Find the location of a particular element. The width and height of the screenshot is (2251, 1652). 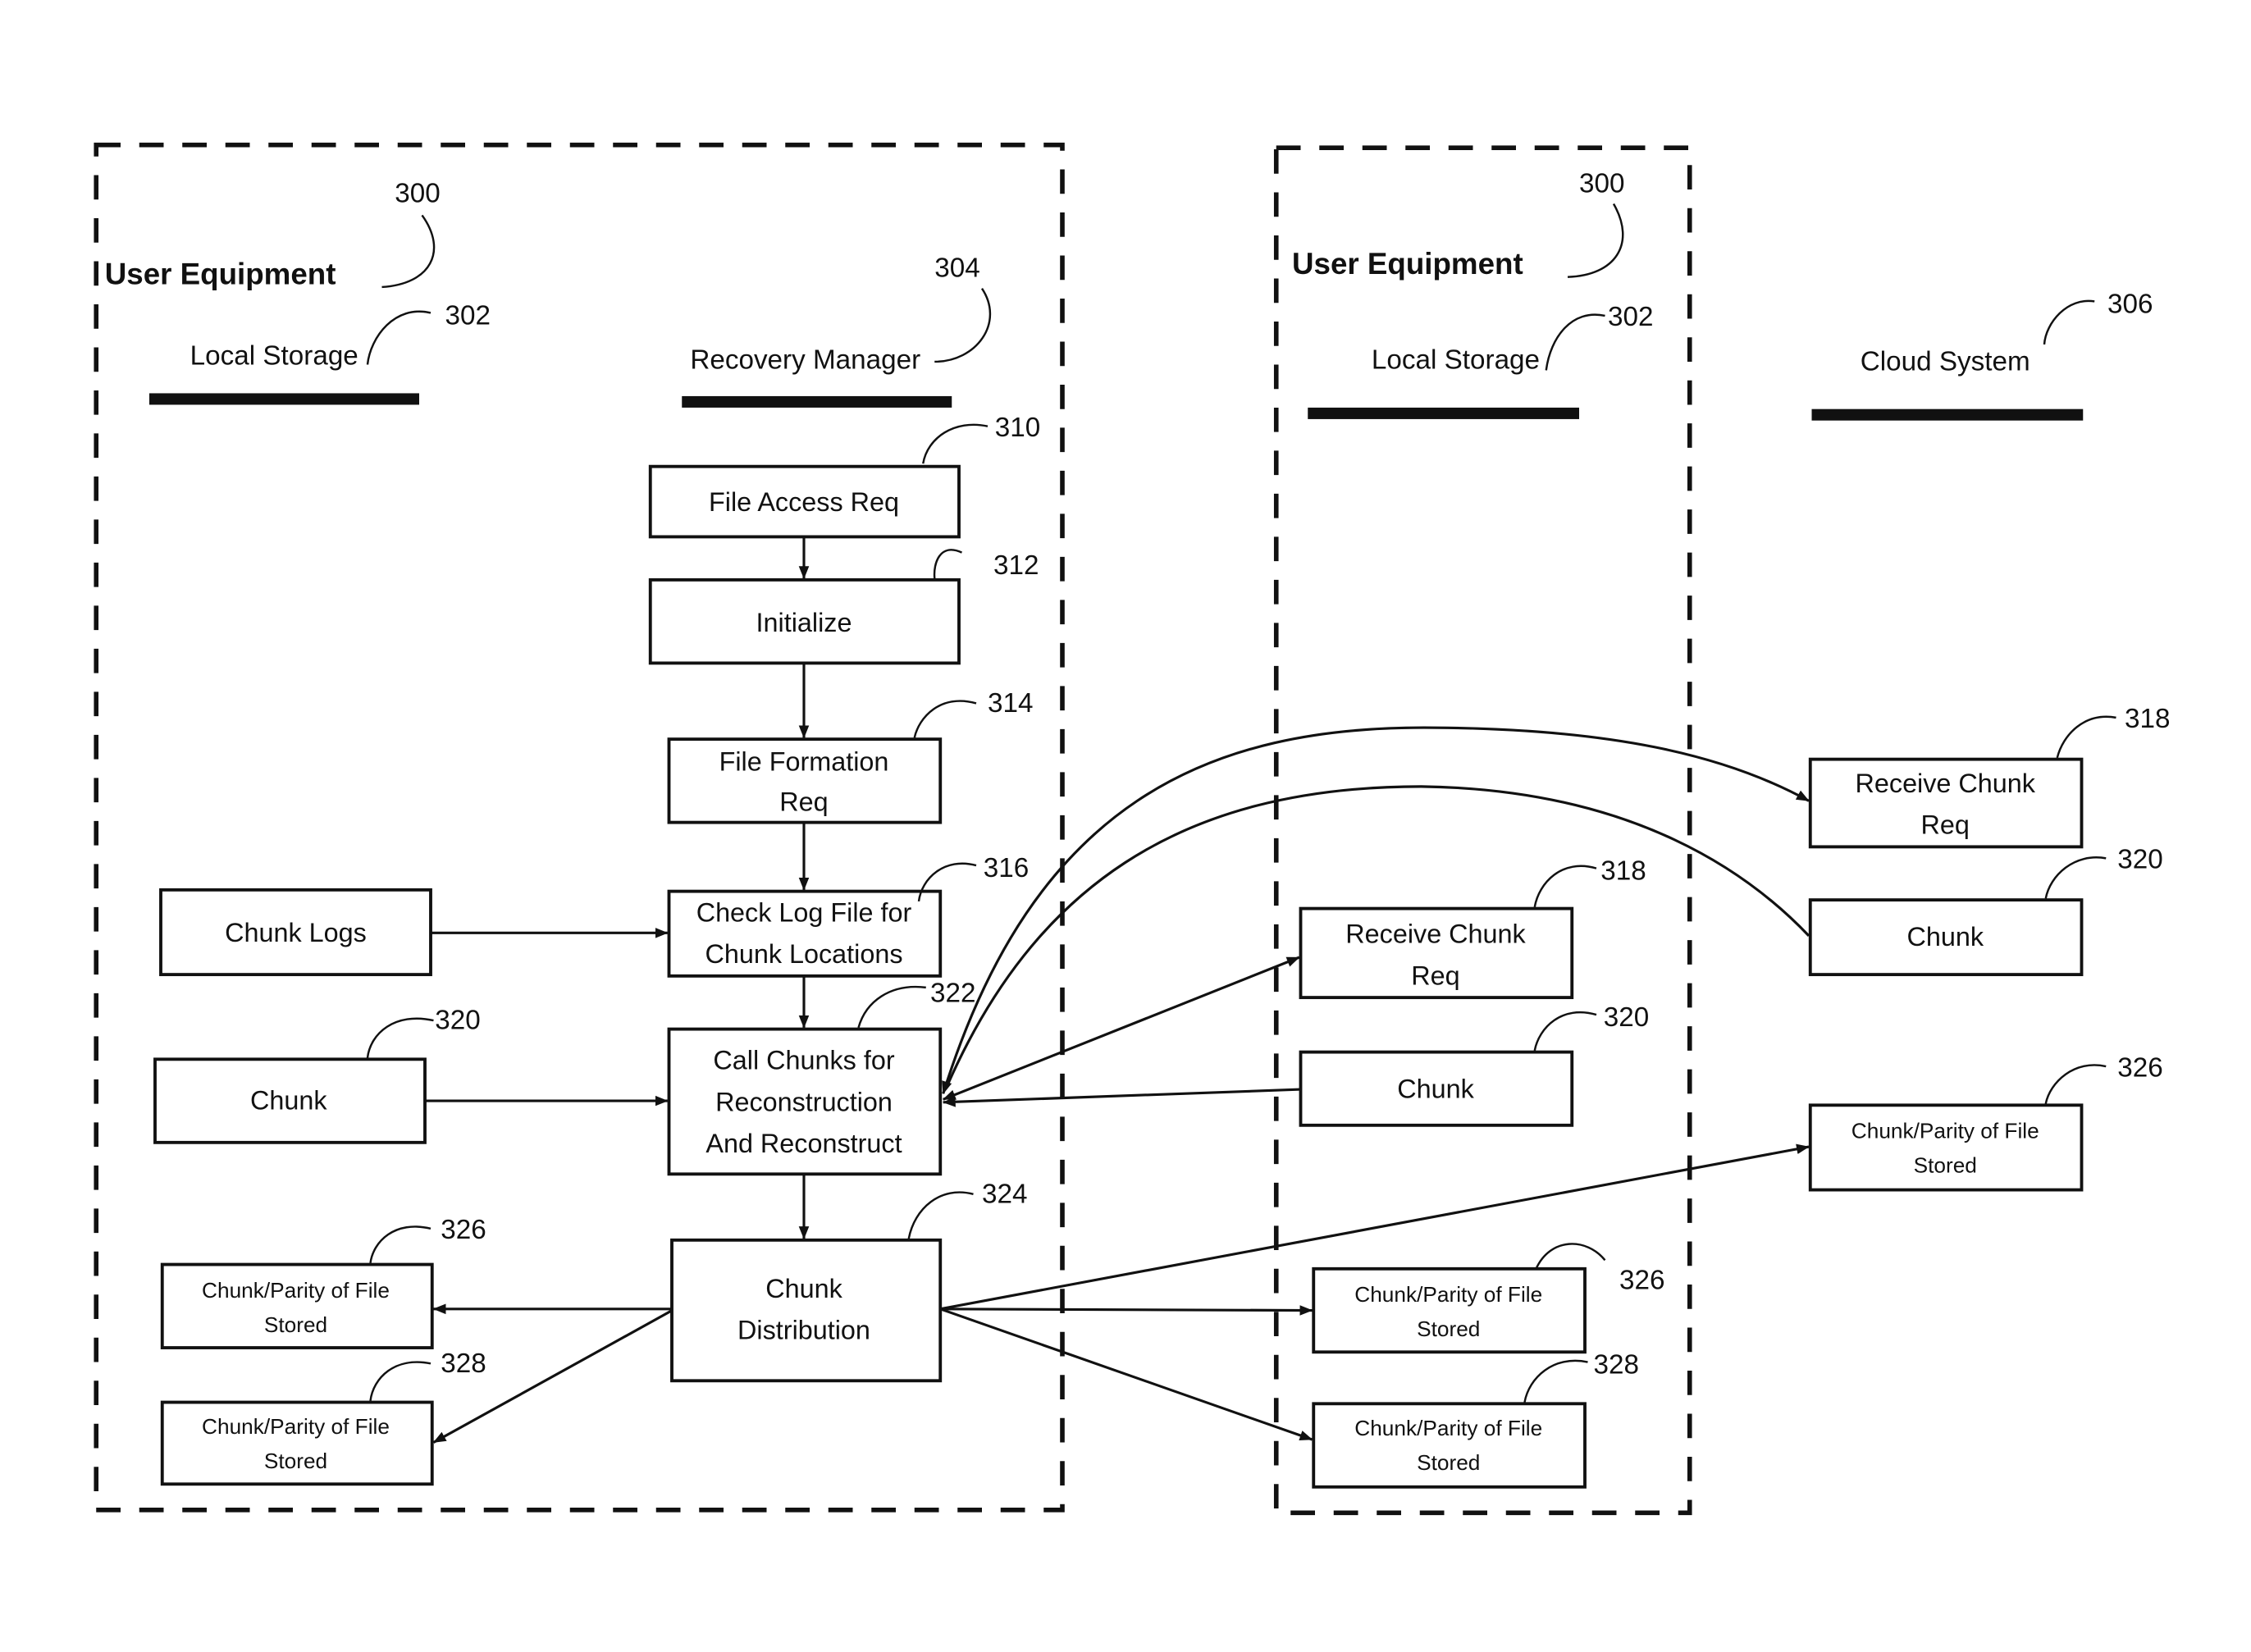

ref-328-right: 328 is located at coordinates (1616, 1365).